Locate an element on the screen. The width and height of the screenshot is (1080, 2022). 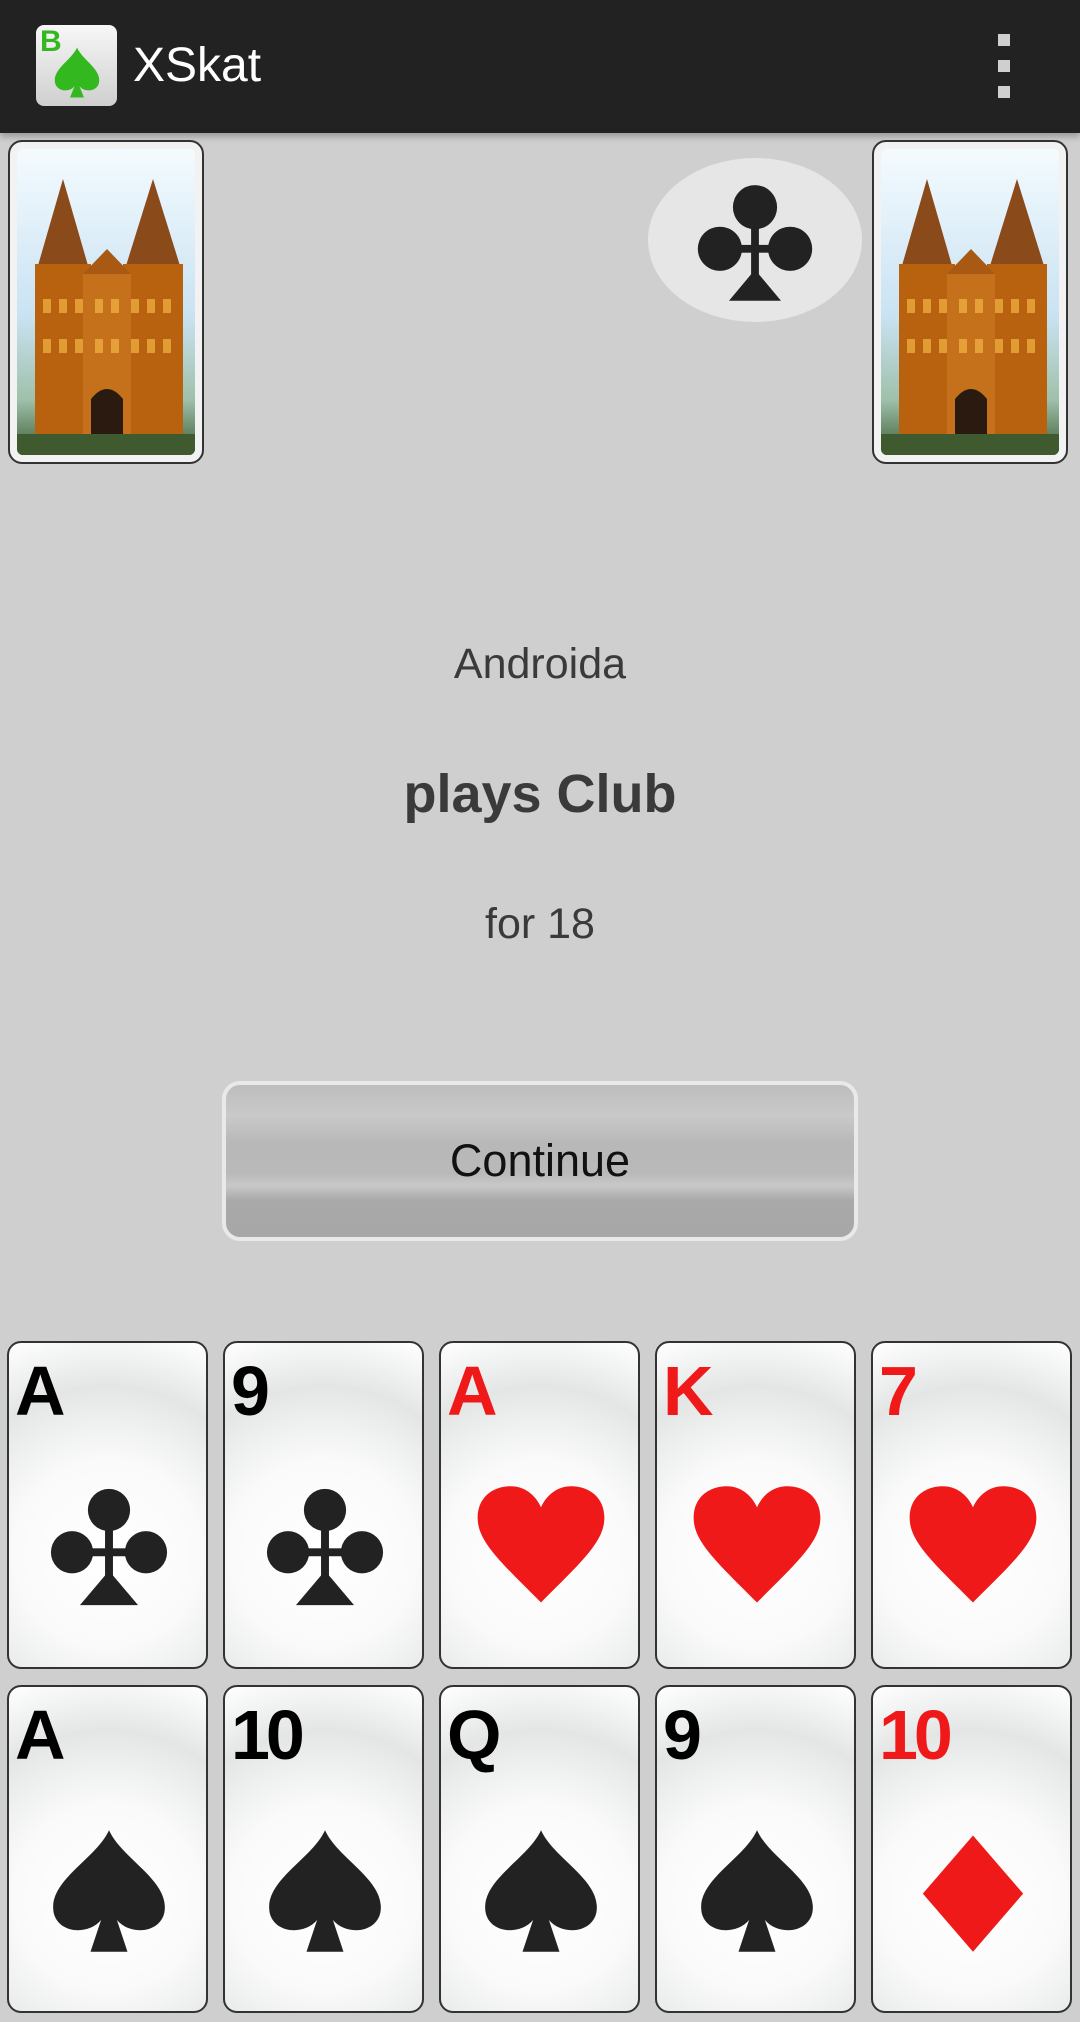
hand-card: 7 is located at coordinates (971, 1505).